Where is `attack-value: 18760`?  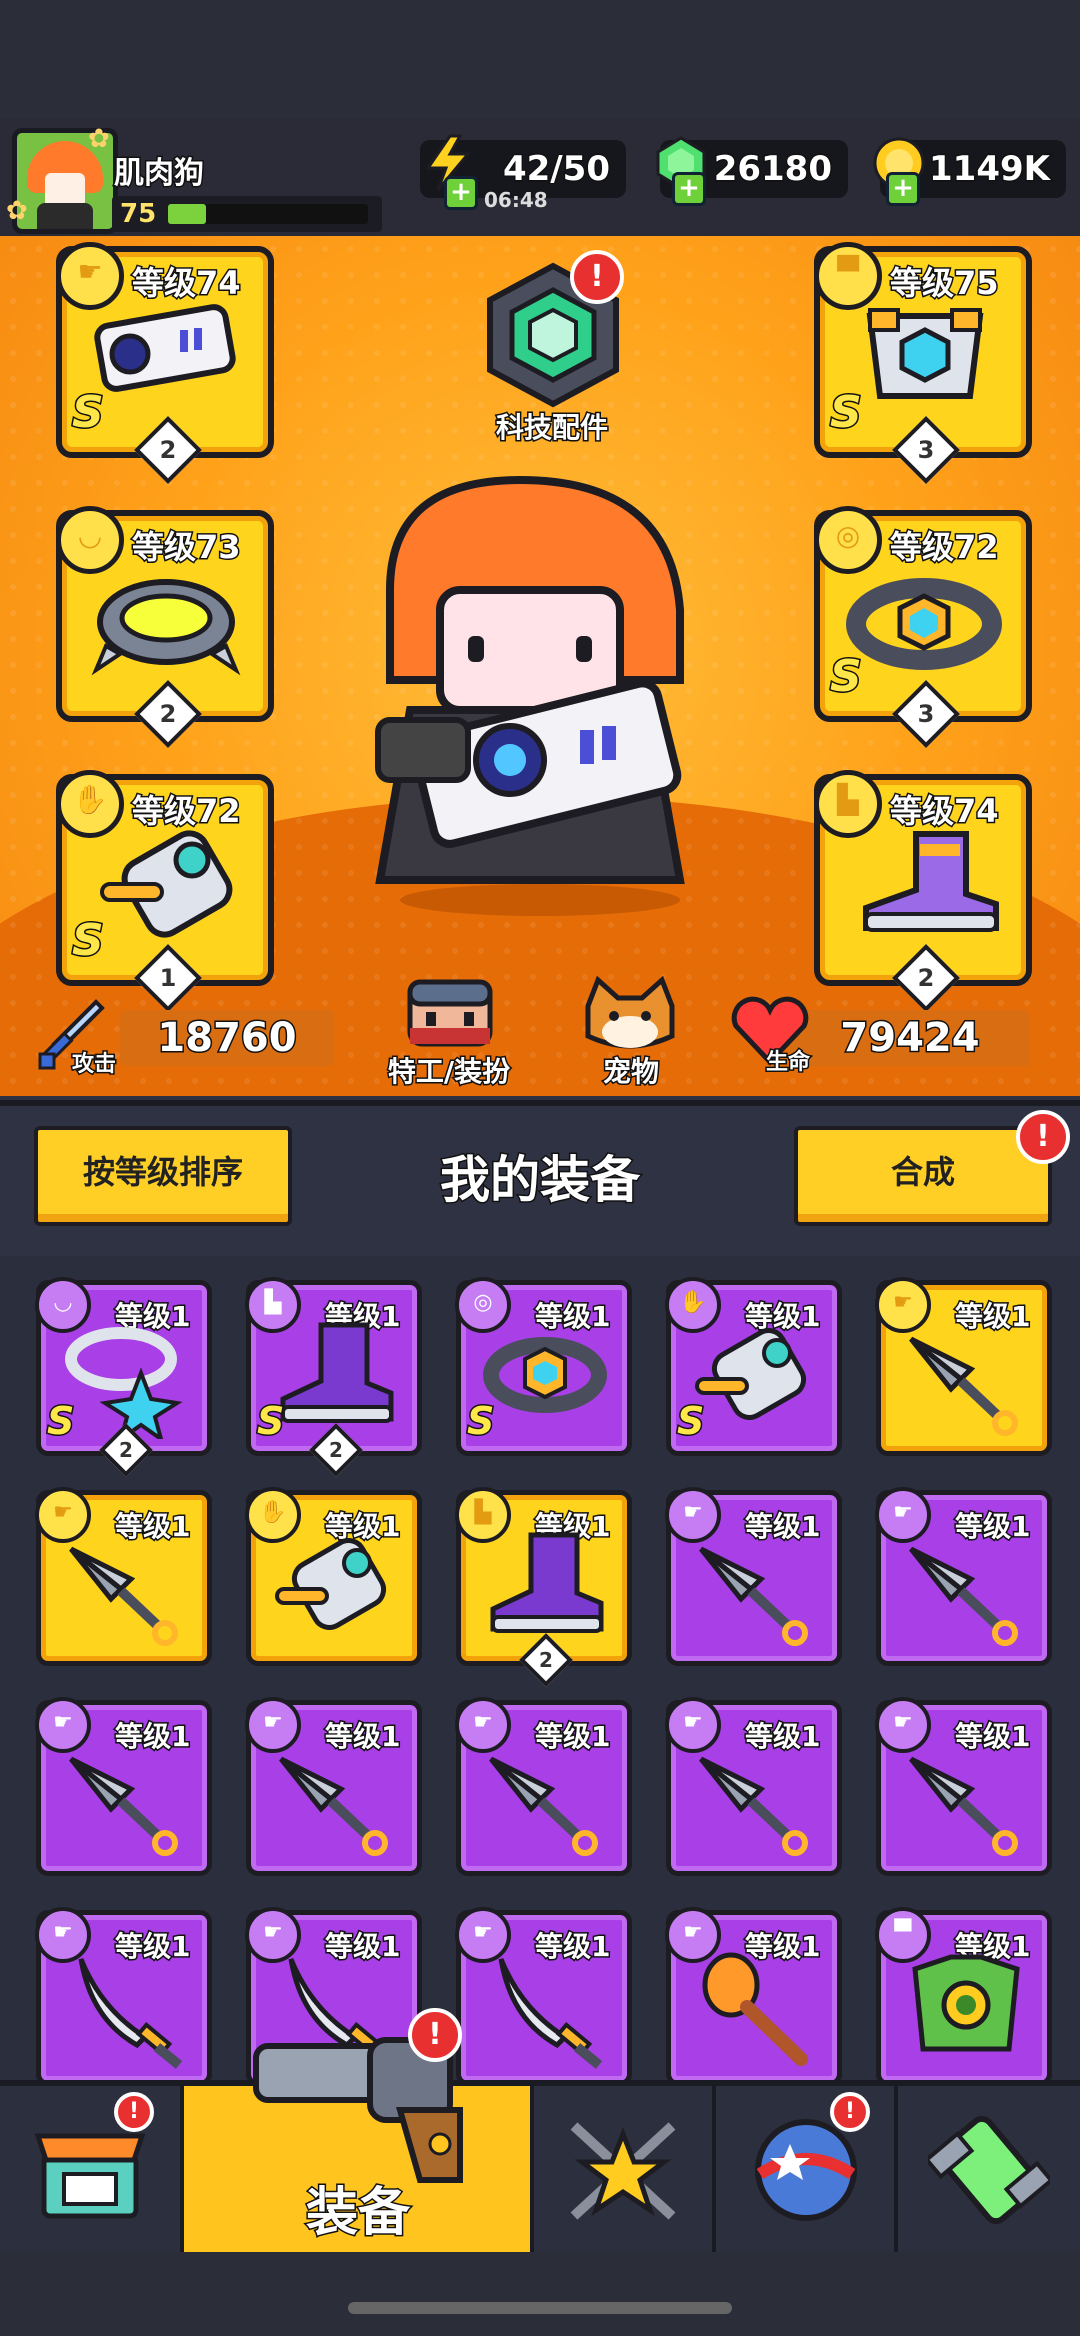 attack-value: 18760 is located at coordinates (227, 1038).